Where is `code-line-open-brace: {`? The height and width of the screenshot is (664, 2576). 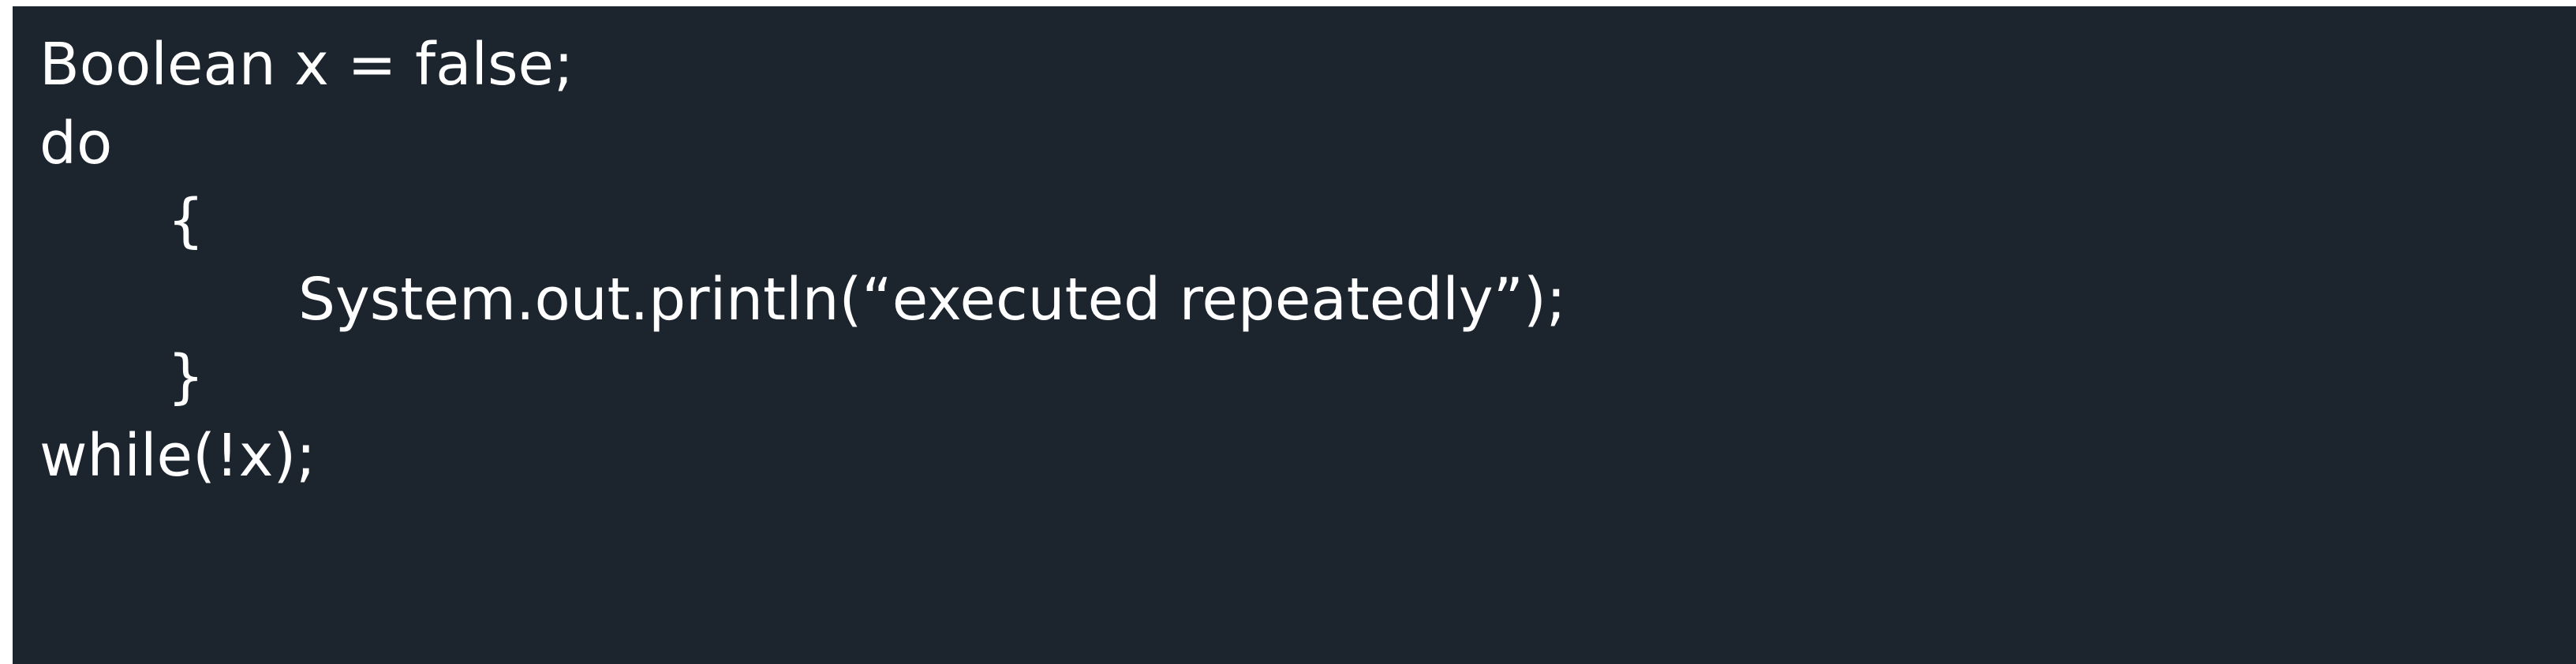 code-line-open-brace: { is located at coordinates (186, 221).